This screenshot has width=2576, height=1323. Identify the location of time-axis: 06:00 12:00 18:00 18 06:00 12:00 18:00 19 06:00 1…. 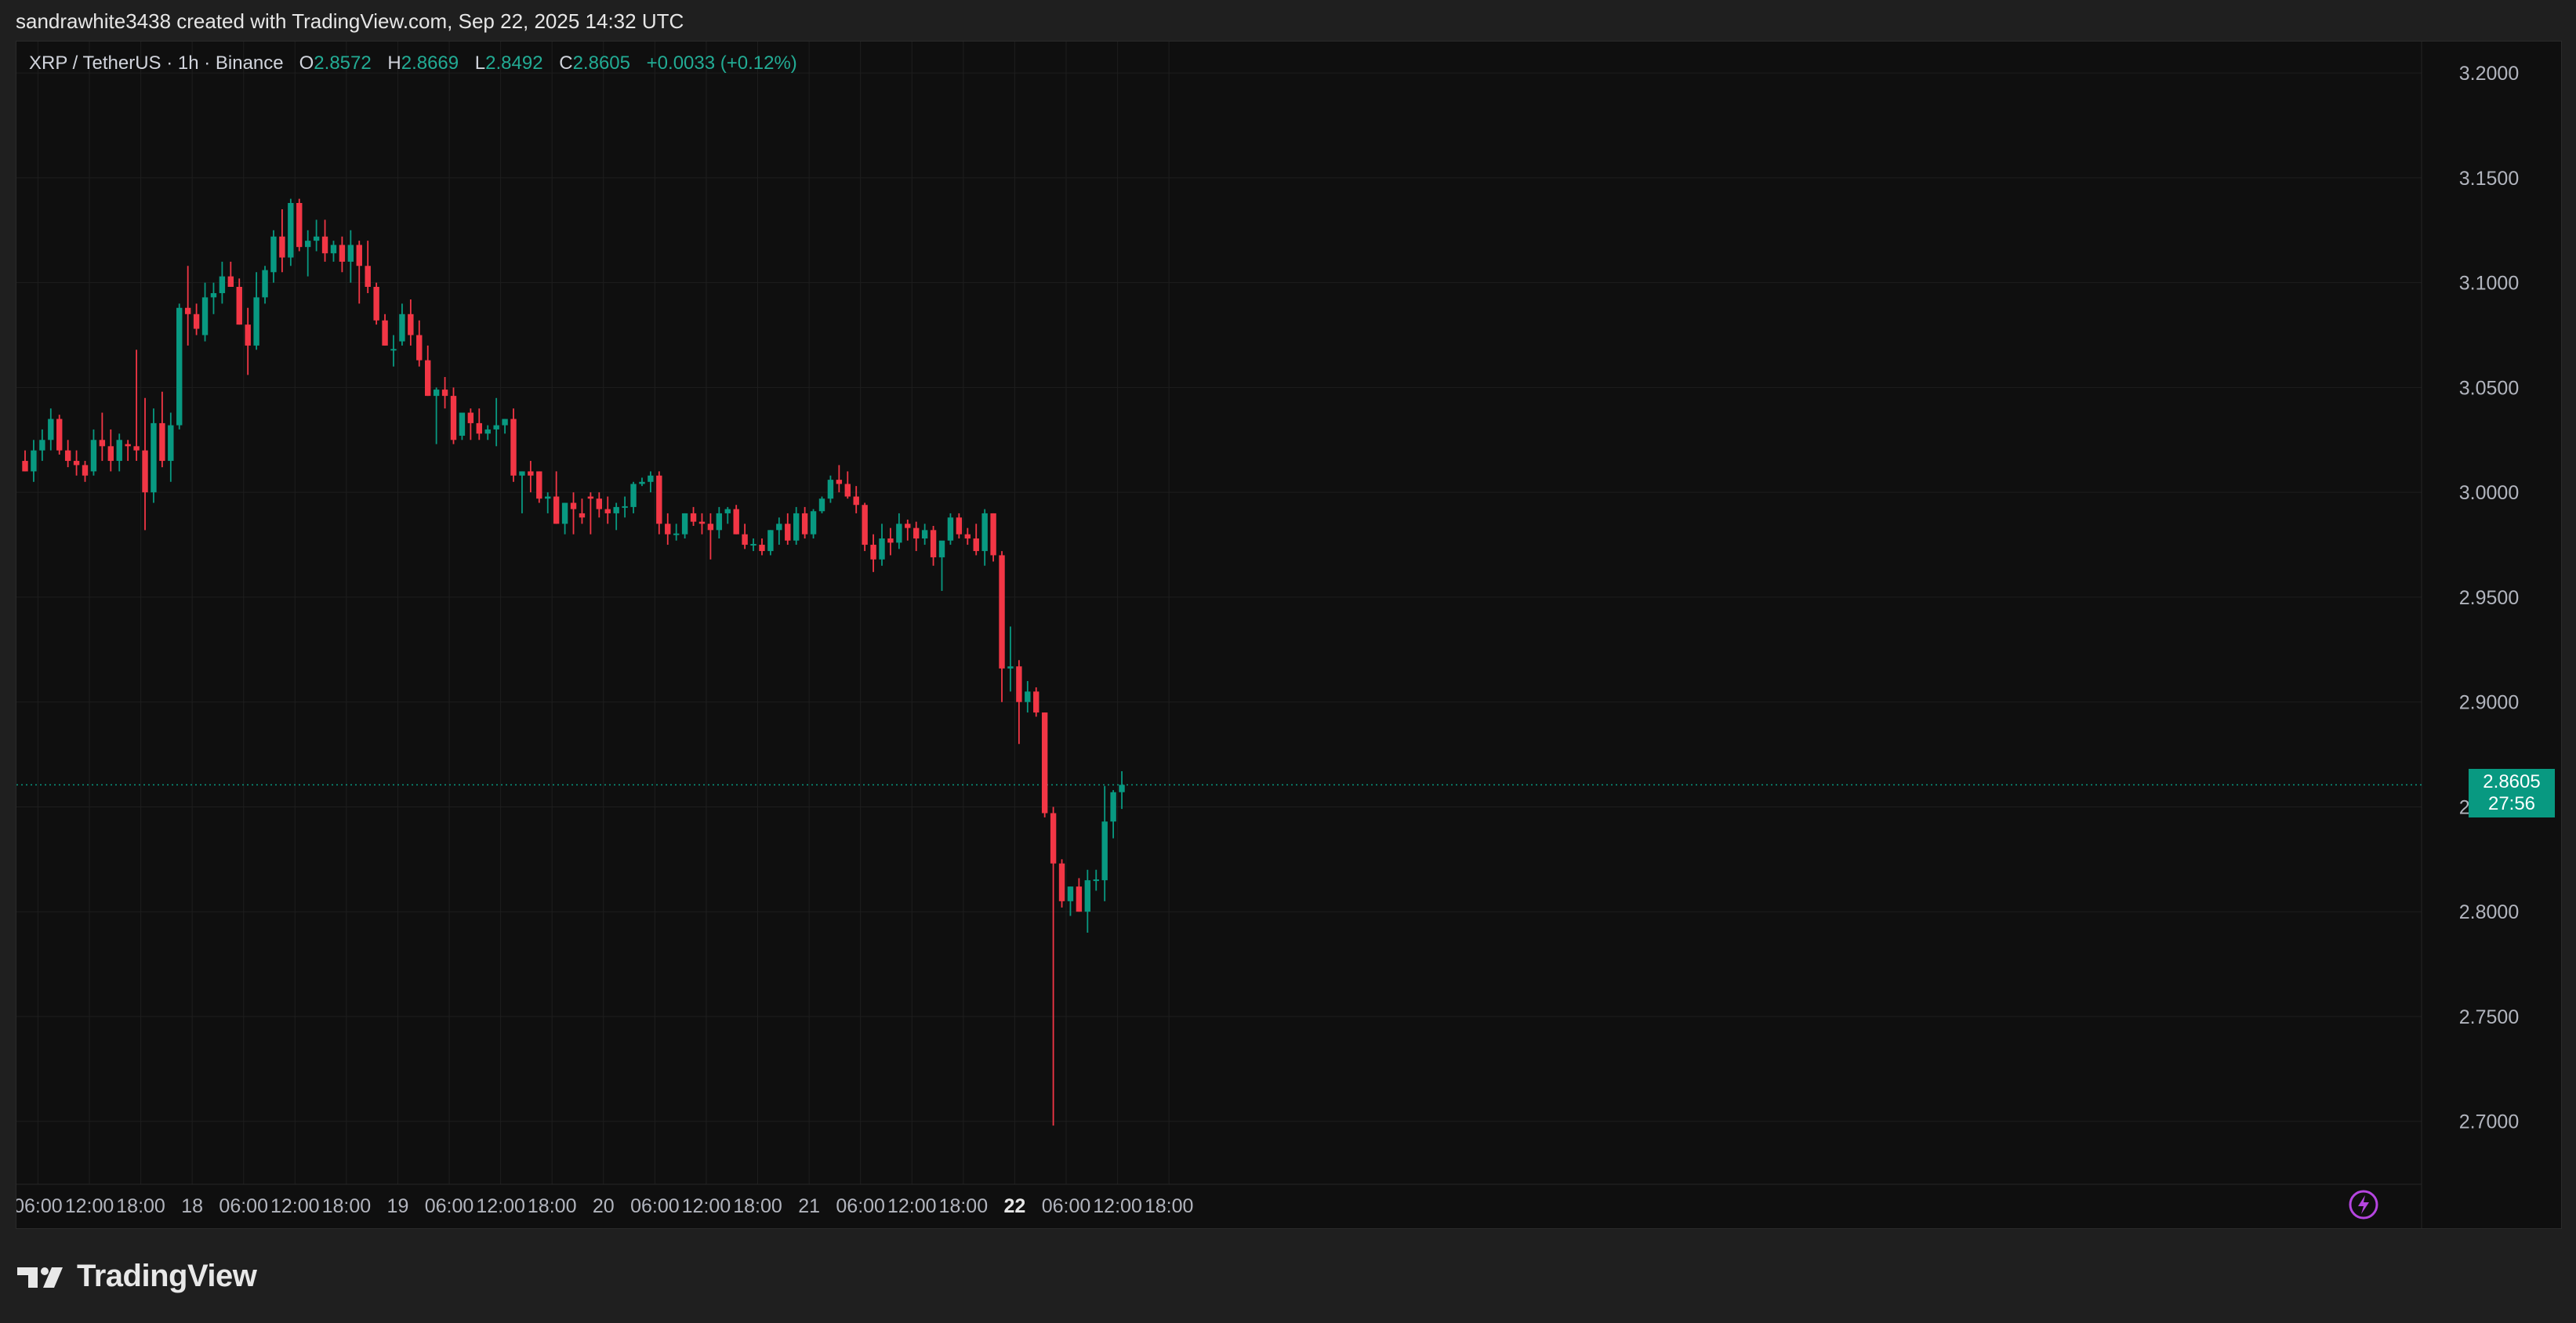
(605, 1206).